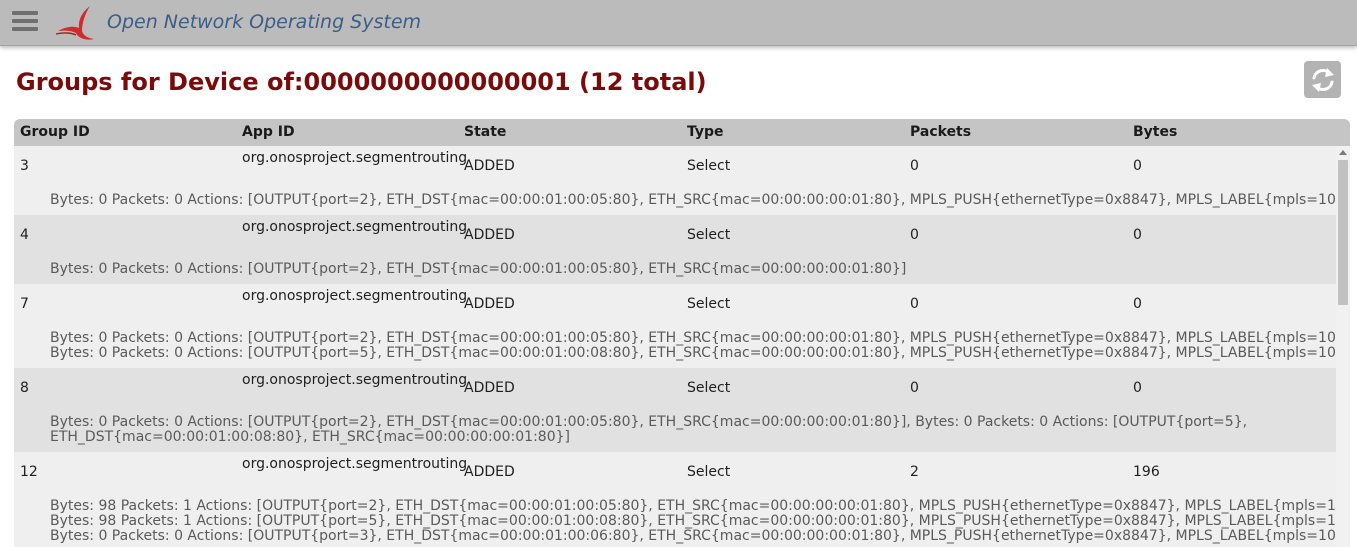  I want to click on group-id-cell: 3, so click(24, 166).